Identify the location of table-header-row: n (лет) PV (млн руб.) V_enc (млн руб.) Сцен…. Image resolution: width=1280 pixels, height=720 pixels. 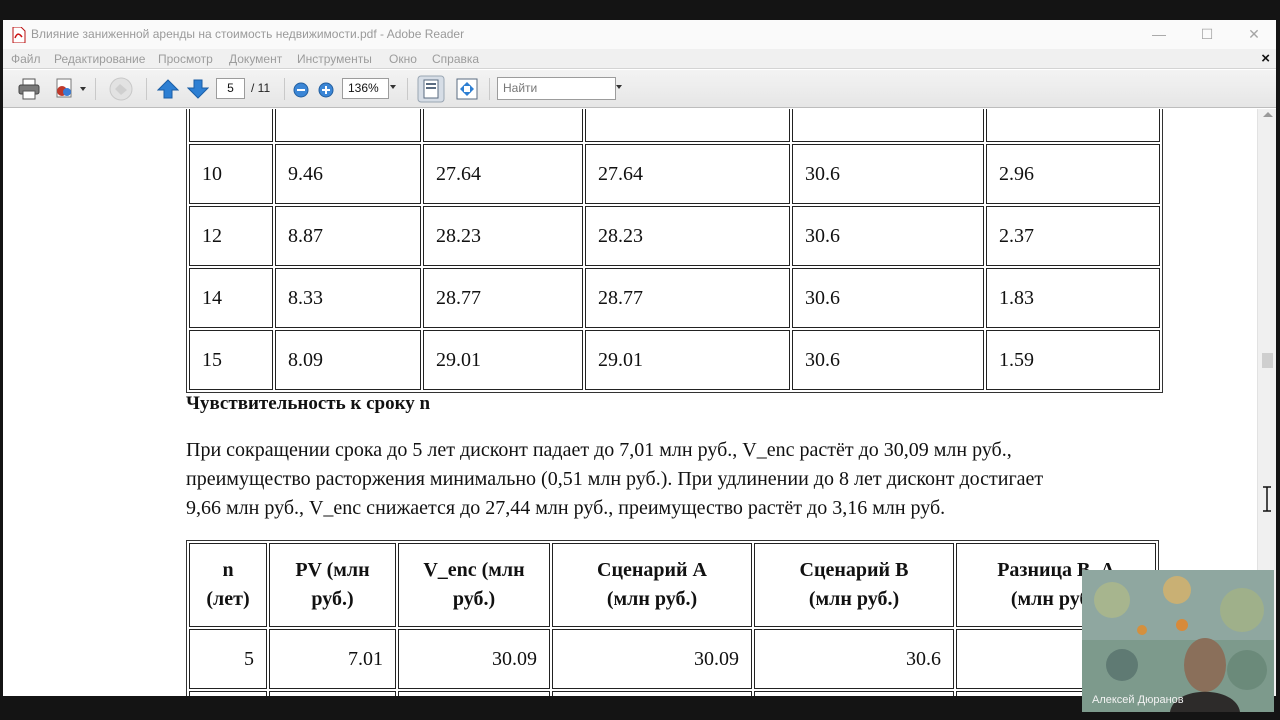
(672, 585).